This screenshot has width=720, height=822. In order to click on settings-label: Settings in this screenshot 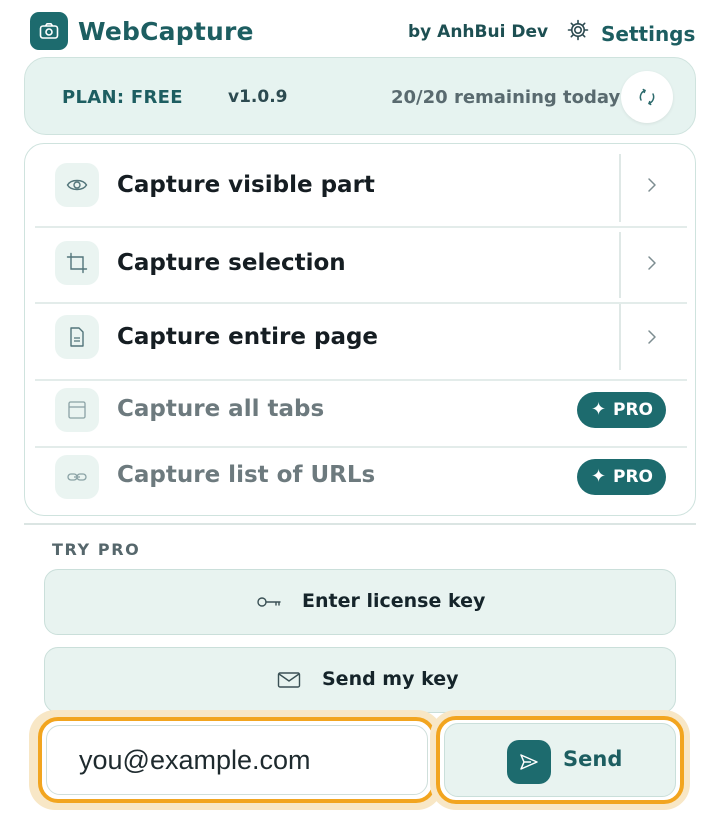, I will do `click(648, 34)`.